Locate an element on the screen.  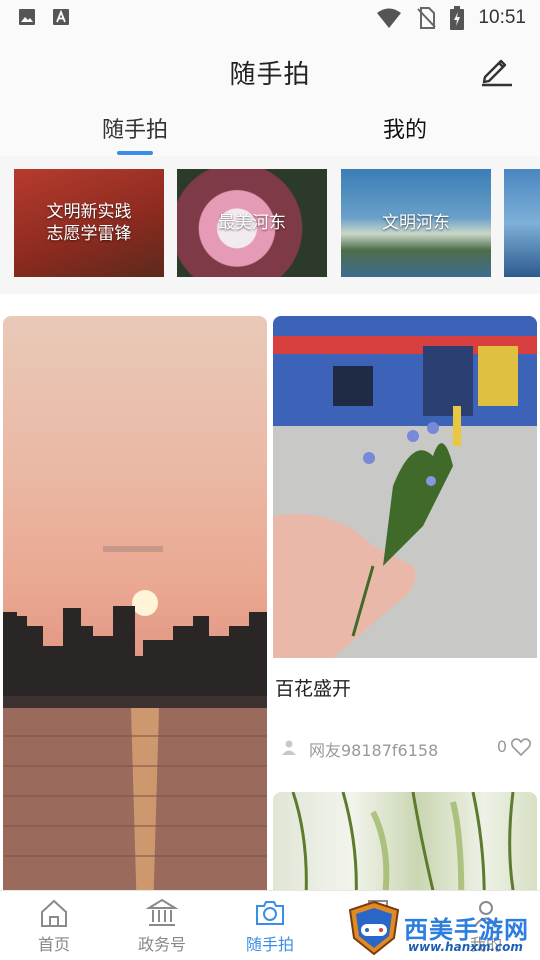
post-card-willow is located at coordinates (405, 841).